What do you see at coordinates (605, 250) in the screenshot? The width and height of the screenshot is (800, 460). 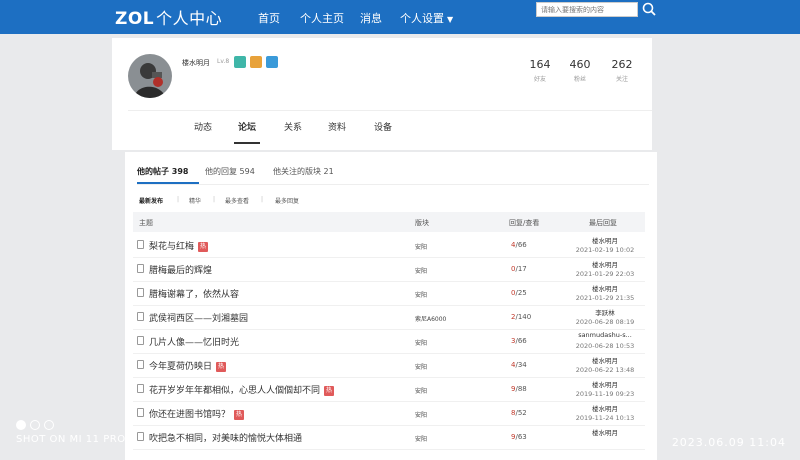 I see `last-reply-time: 2021-02-19 10:02` at bounding box center [605, 250].